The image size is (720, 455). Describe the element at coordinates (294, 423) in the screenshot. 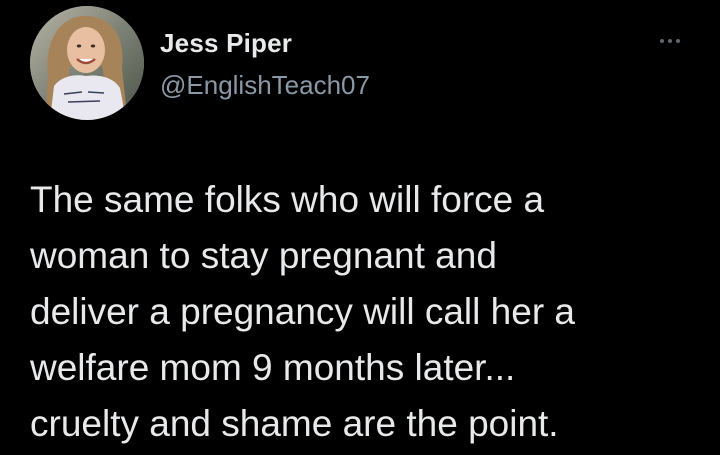

I see `tweet-text-line: cruelty and shame are the point.` at that location.